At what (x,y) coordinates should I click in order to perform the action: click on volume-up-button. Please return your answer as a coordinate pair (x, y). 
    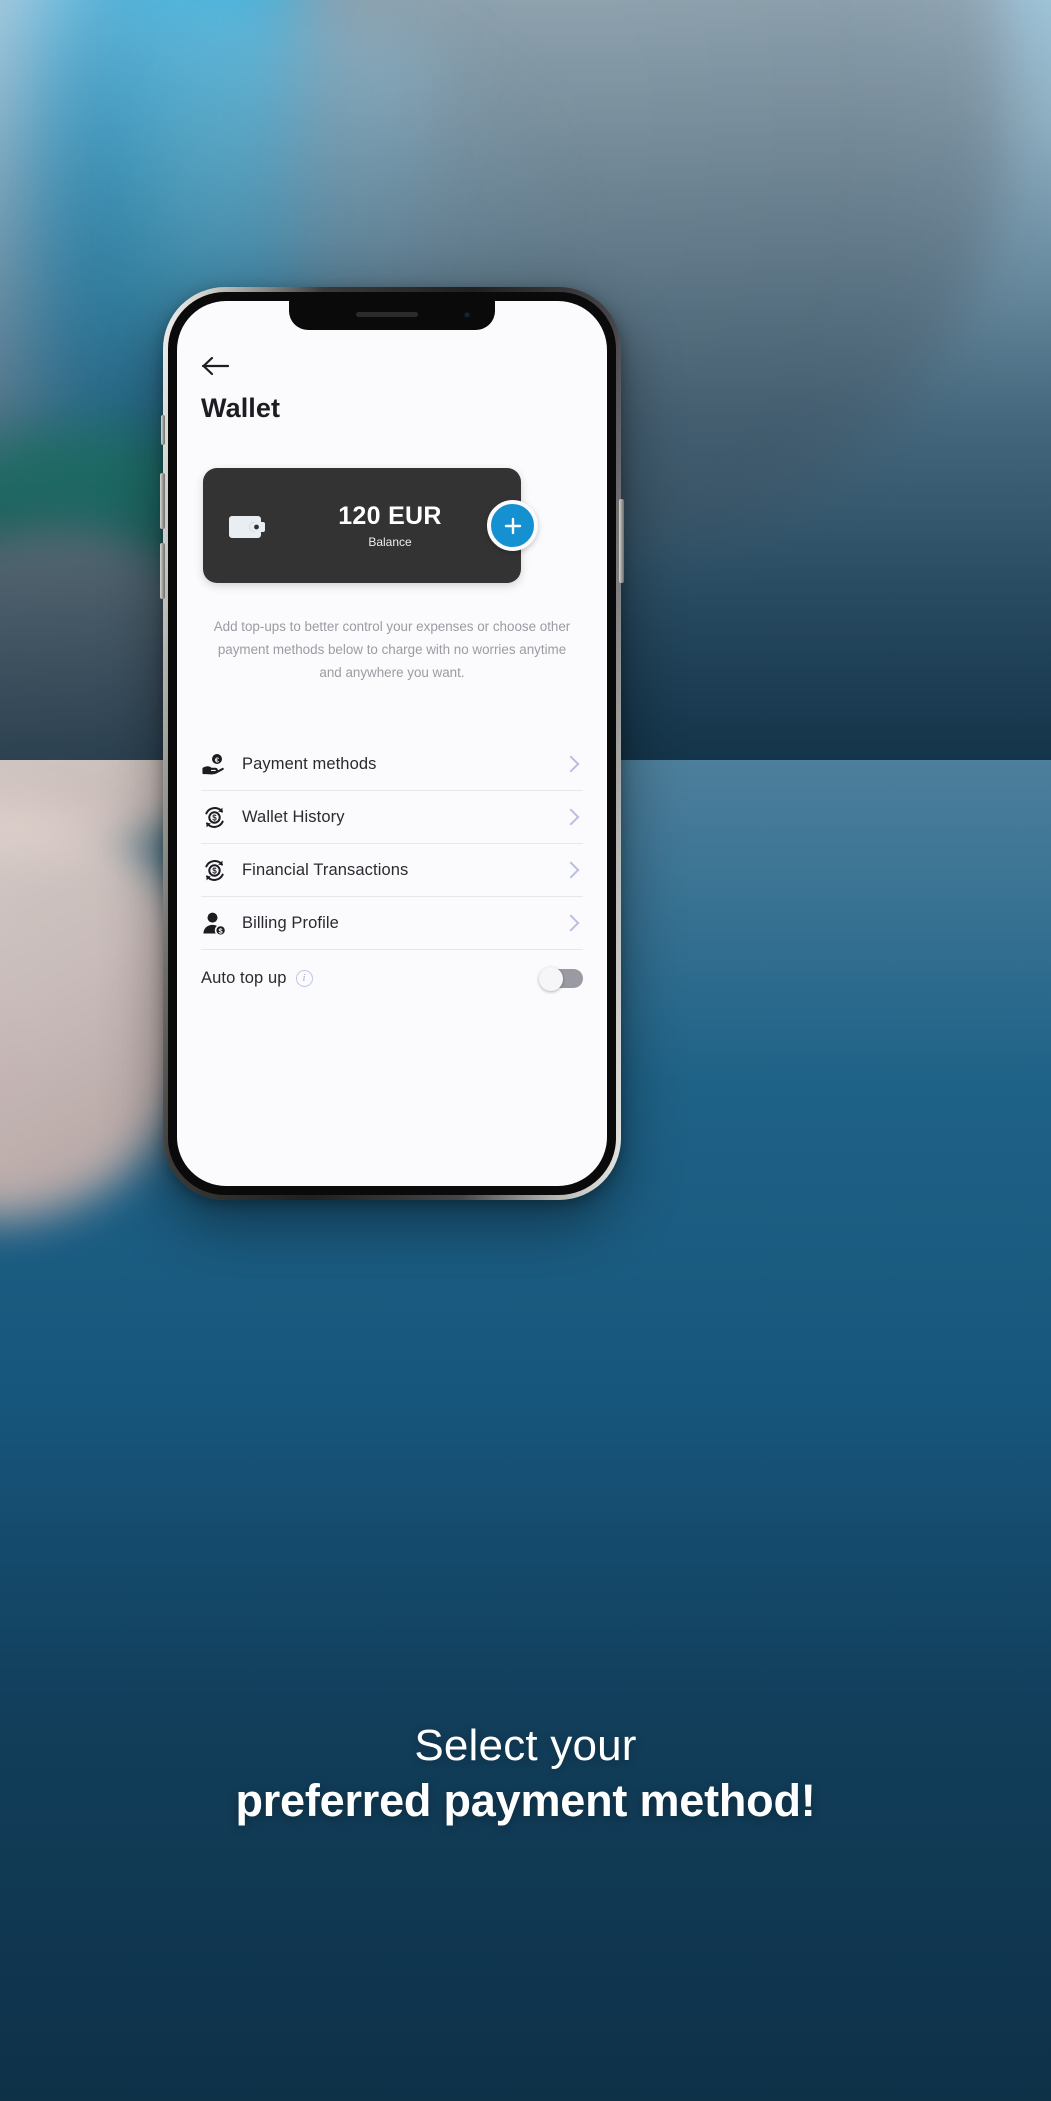
    Looking at the image, I should click on (162, 501).